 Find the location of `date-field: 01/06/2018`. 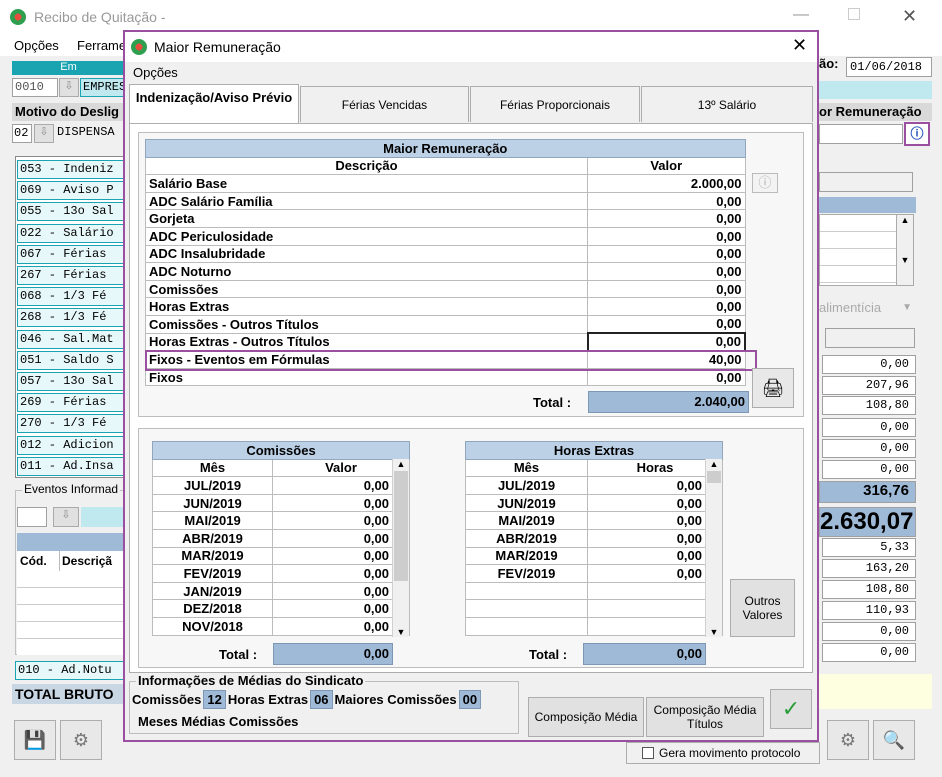

date-field: 01/06/2018 is located at coordinates (889, 67).